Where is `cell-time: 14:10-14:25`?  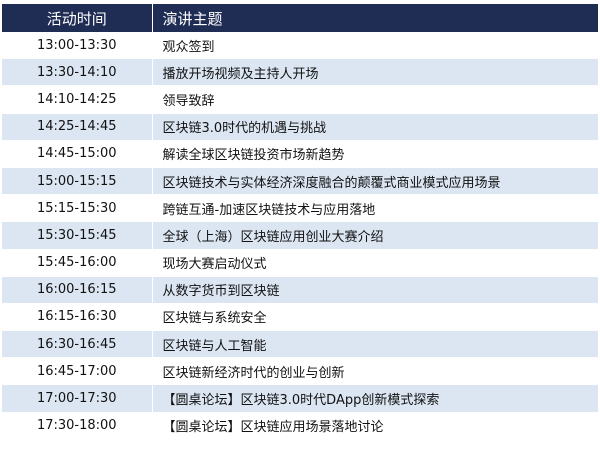
cell-time: 14:10-14:25 is located at coordinates (77, 99).